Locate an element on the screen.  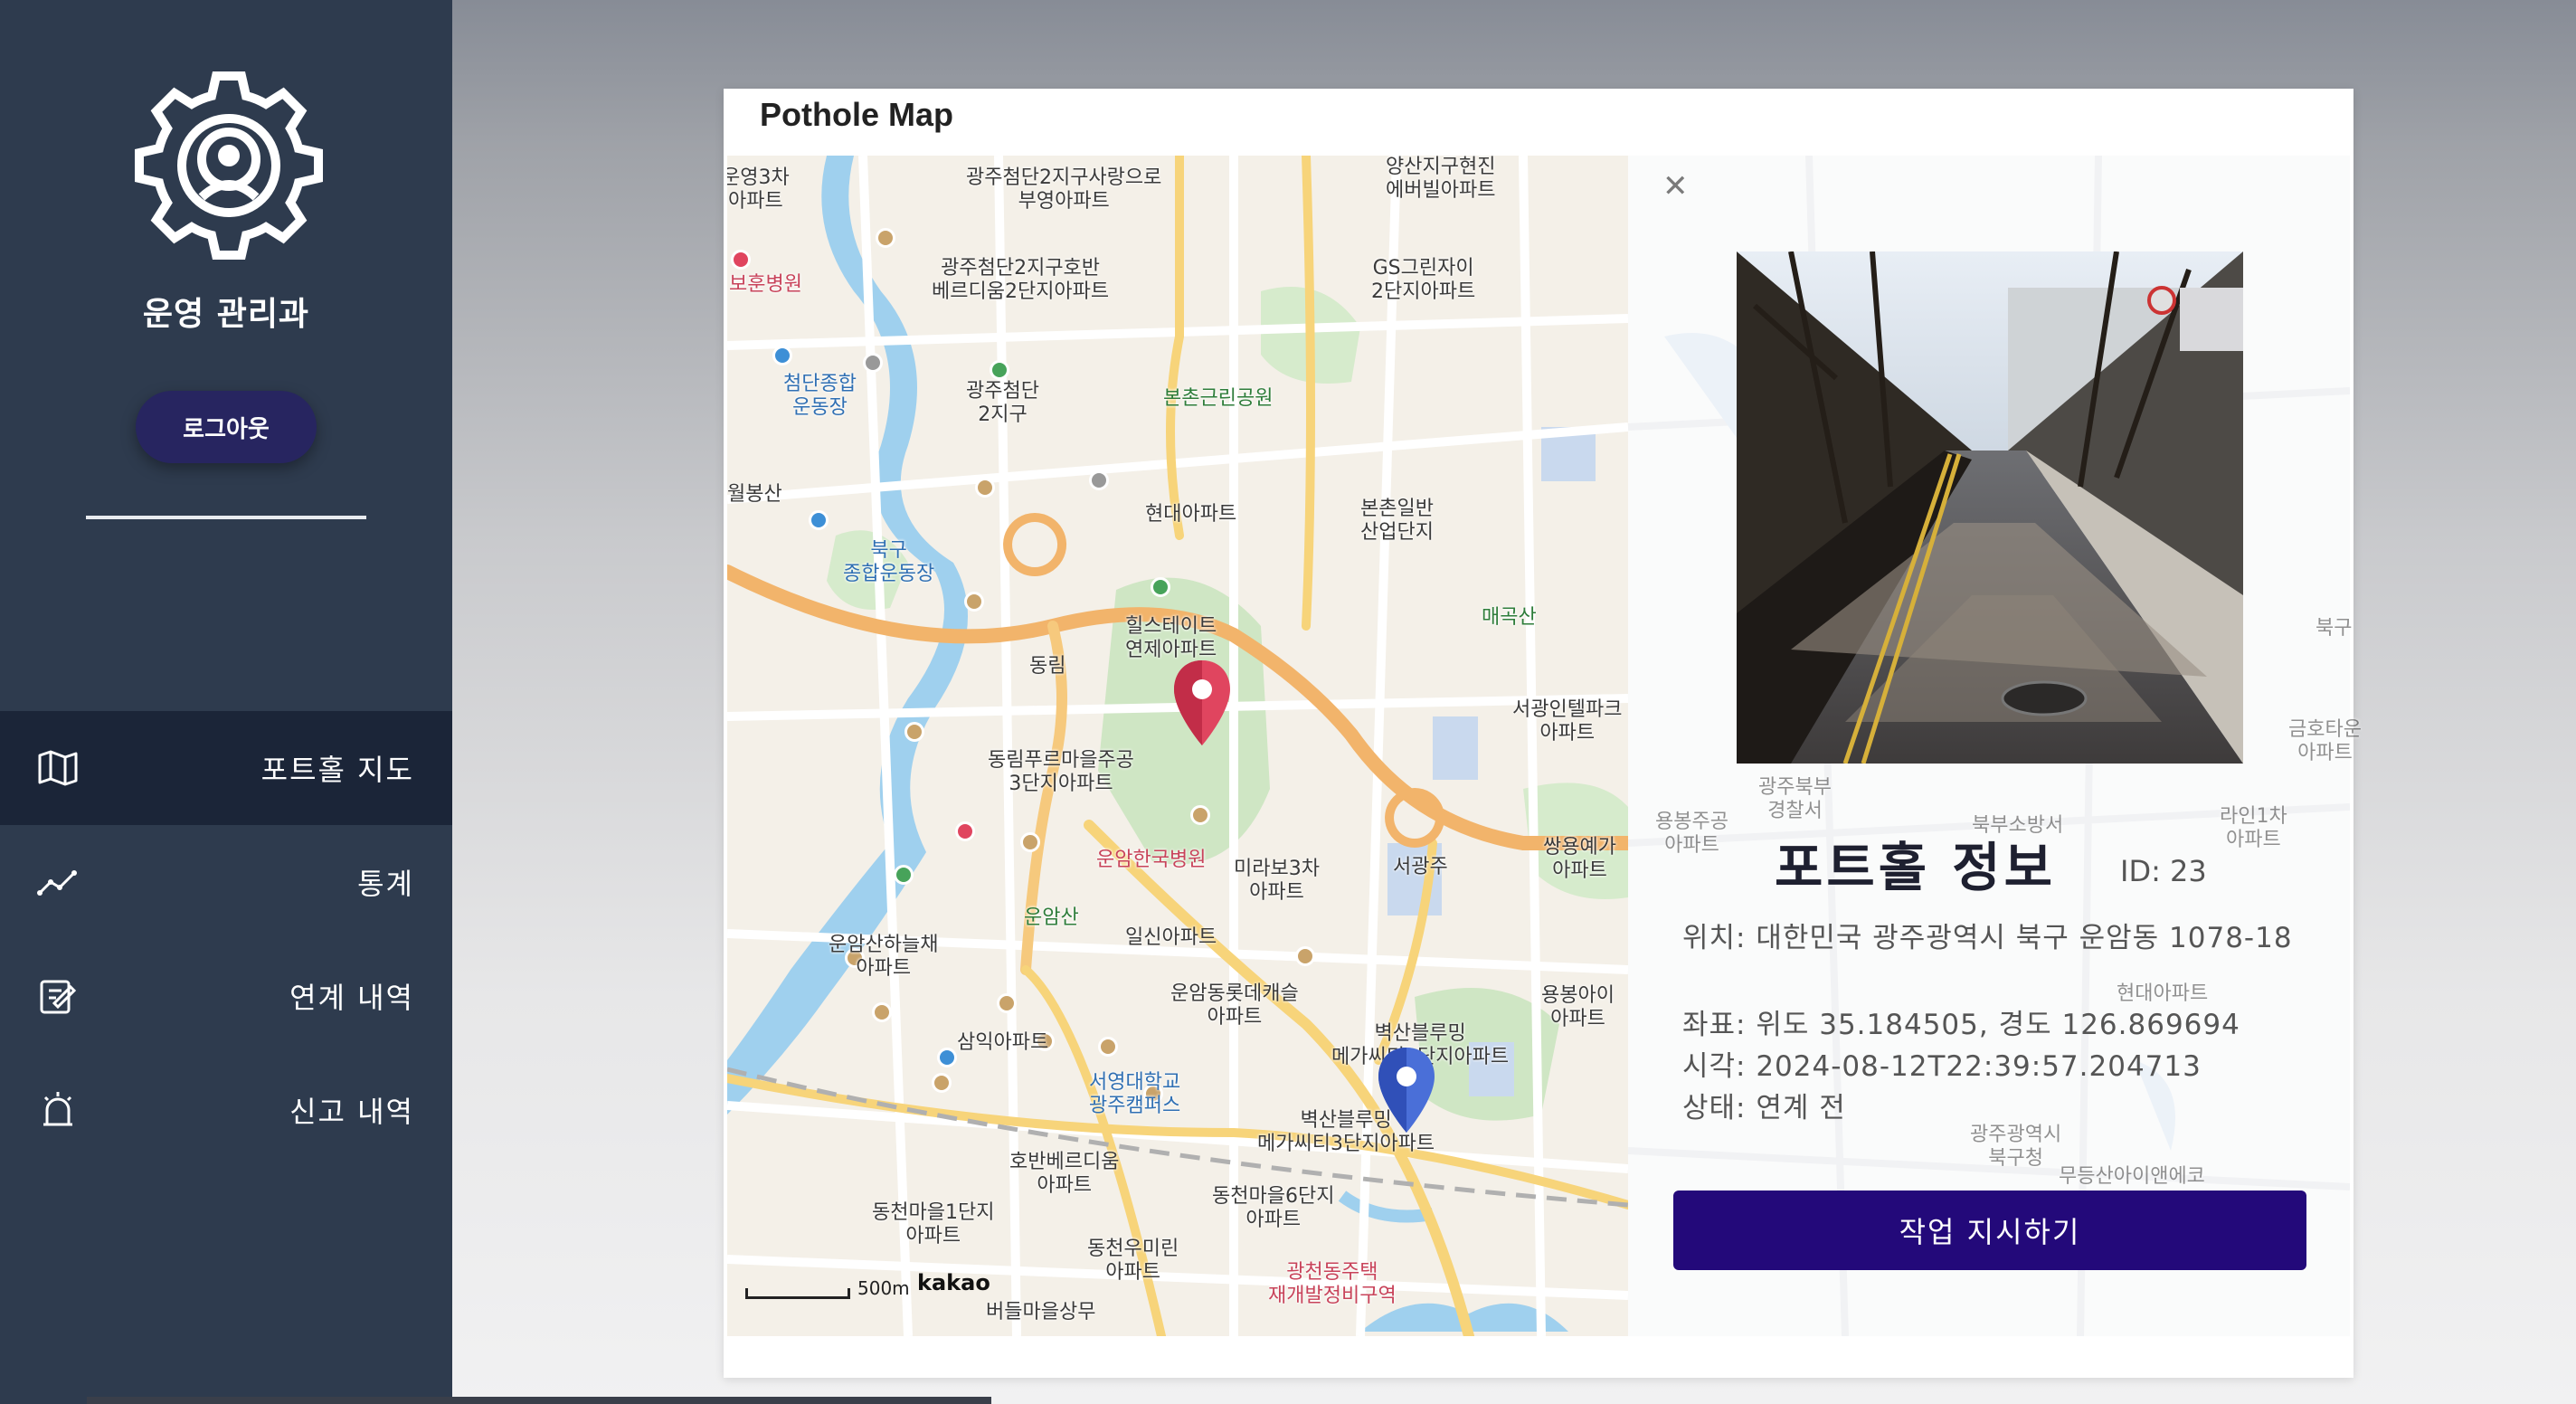
map-label: GS그린자이 2단지아파트 is located at coordinates (1423, 280).